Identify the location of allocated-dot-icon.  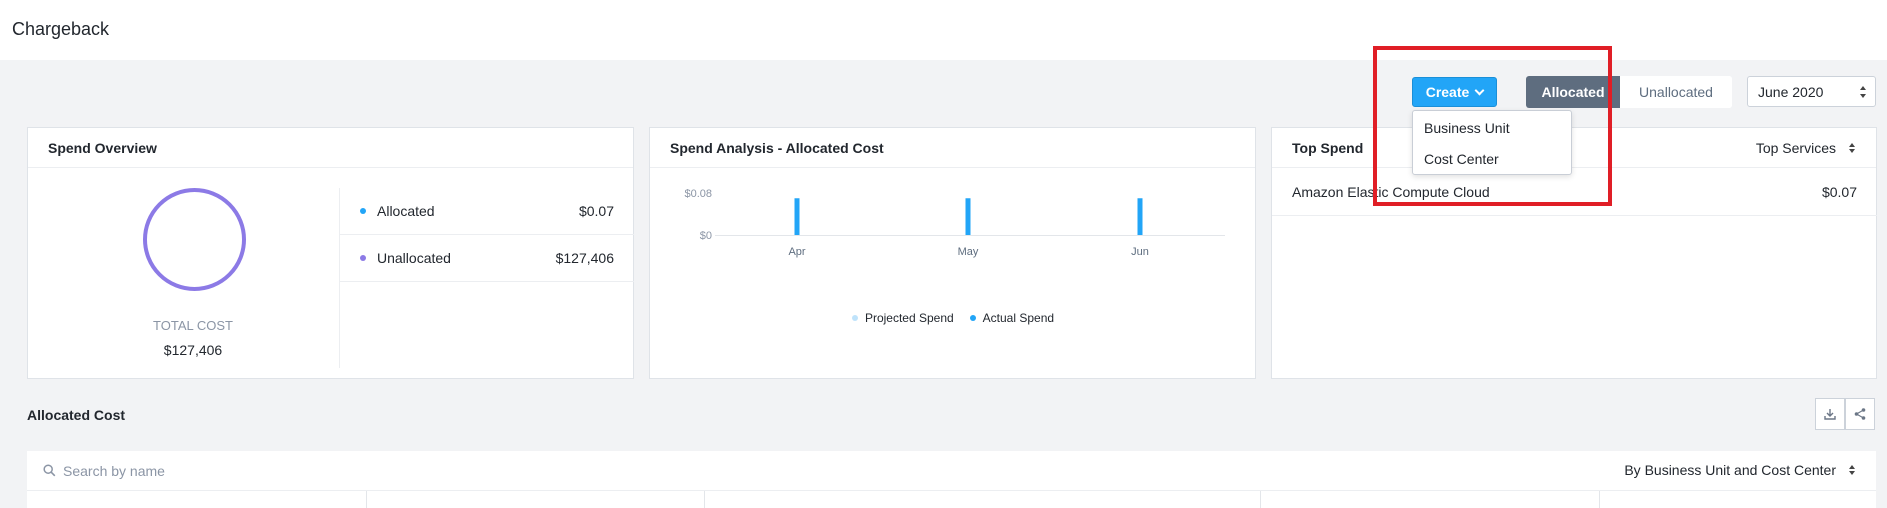
(363, 211).